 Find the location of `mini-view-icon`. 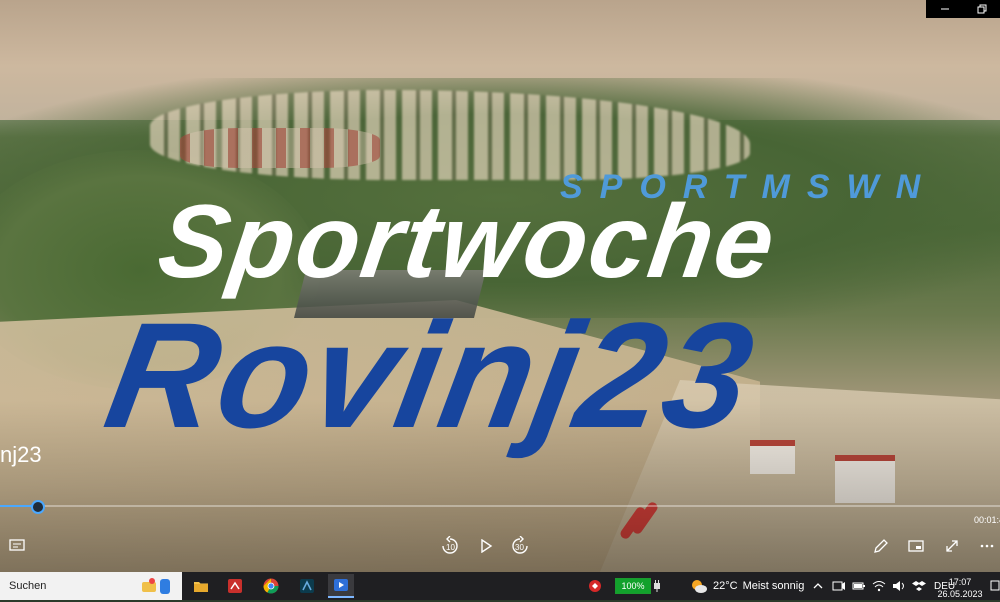

mini-view-icon is located at coordinates (916, 546).